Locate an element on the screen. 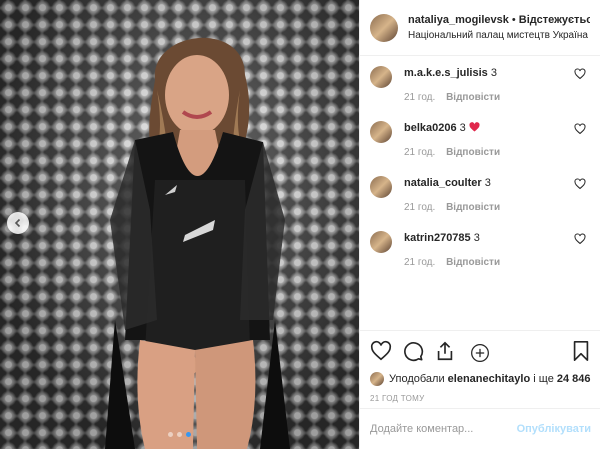 The image size is (600, 449). commenter-username: belka0206 is located at coordinates (430, 128).